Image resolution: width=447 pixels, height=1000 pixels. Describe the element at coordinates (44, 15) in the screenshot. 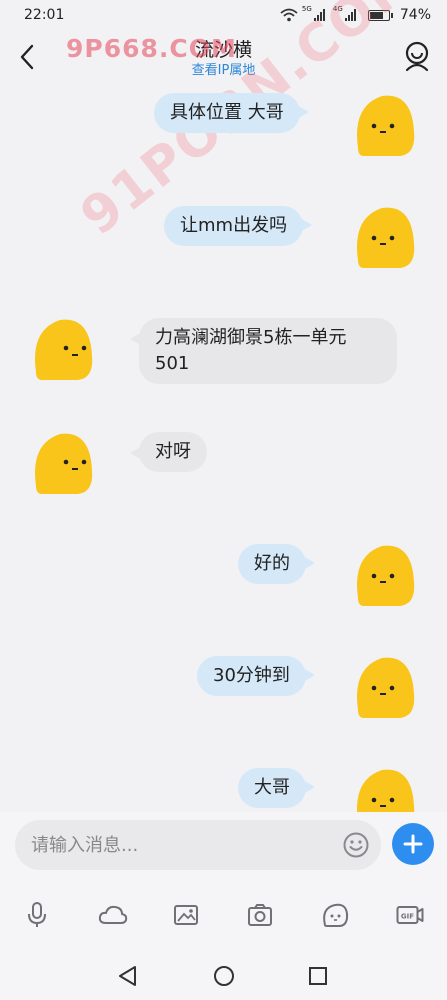

I see `status-time: 22:01` at that location.